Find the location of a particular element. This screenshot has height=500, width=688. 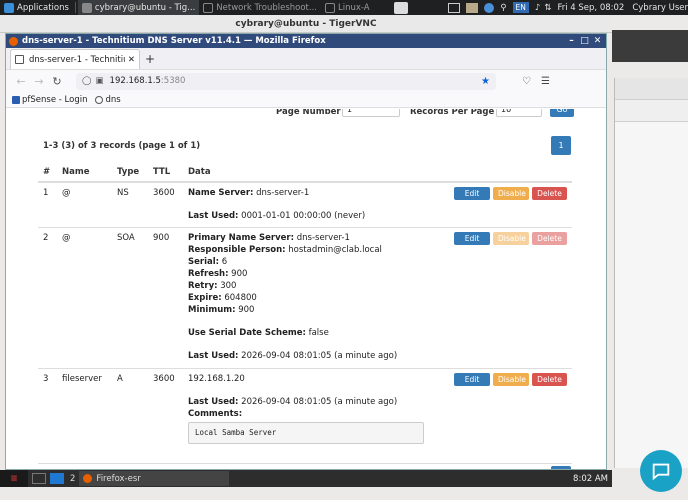

maximize-button: □ is located at coordinates (584, 41).